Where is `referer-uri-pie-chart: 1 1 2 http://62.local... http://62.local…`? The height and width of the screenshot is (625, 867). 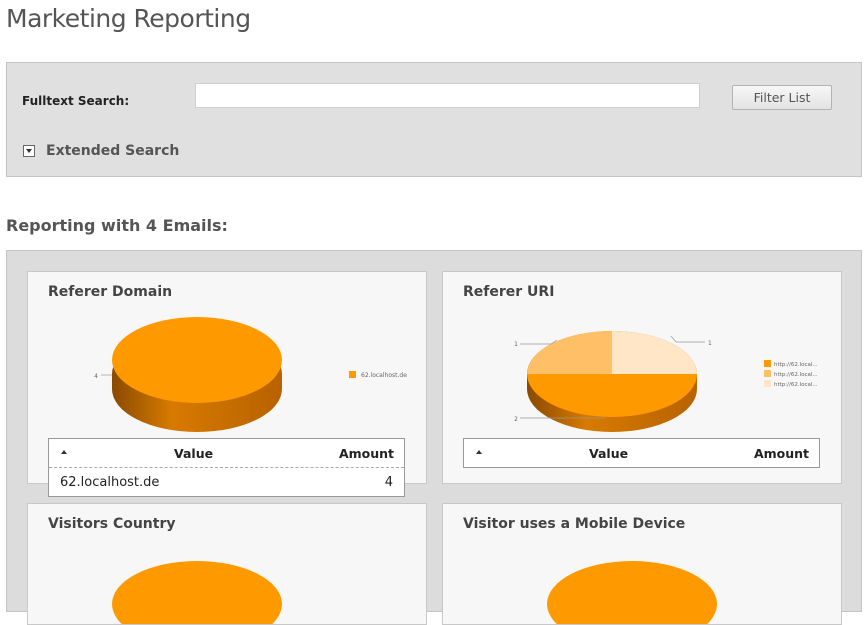 referer-uri-pie-chart: 1 1 2 http://62.local... http://62.local… is located at coordinates (666, 381).